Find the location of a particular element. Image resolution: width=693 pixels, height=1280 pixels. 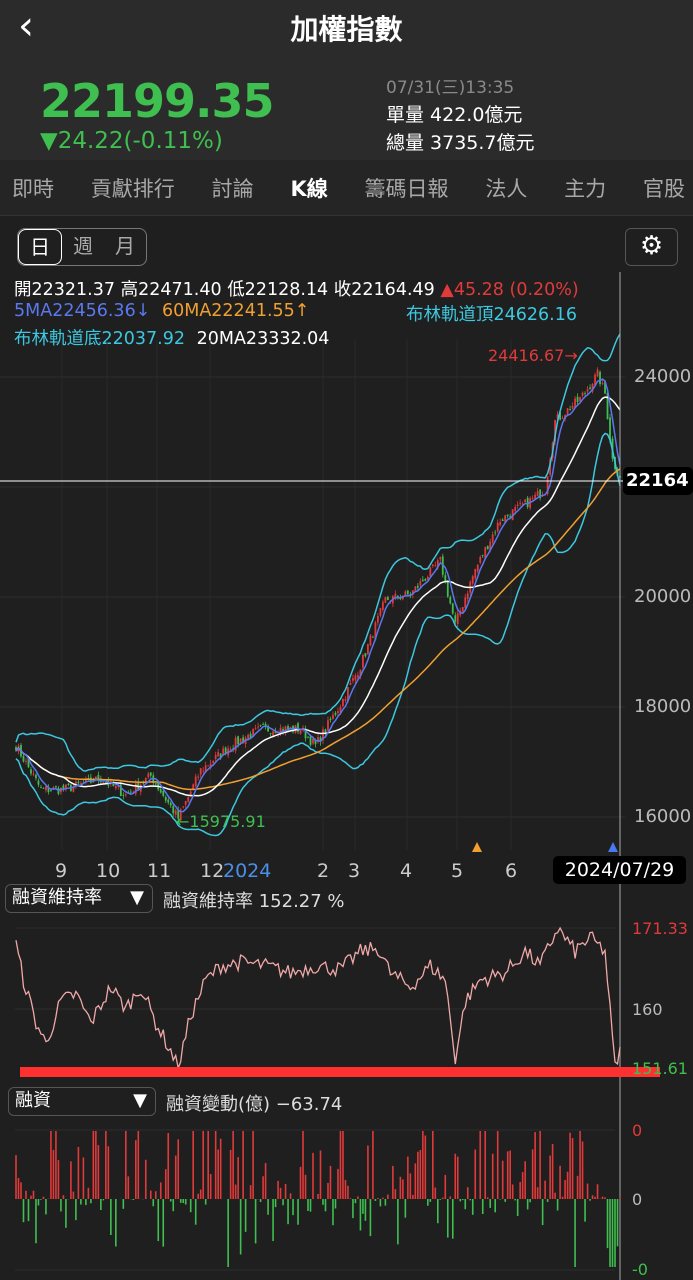

dropdown-arrow-icon: ▼ is located at coordinates (137, 897).